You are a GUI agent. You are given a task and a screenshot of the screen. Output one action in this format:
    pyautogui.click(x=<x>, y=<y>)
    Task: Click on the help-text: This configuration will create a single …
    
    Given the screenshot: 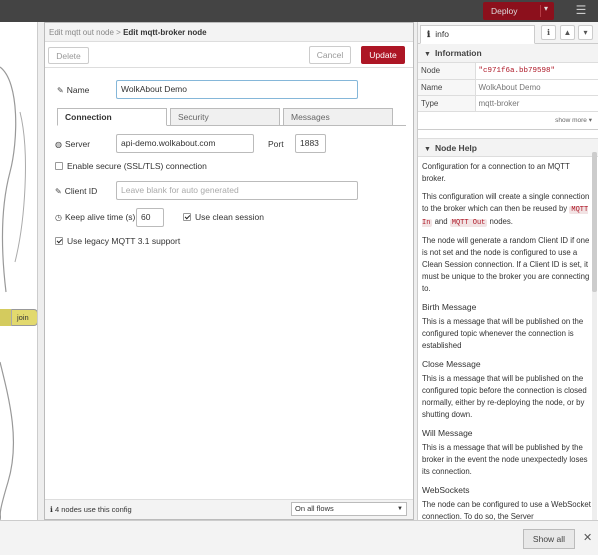 What is the action you would take?
    pyautogui.click(x=506, y=202)
    